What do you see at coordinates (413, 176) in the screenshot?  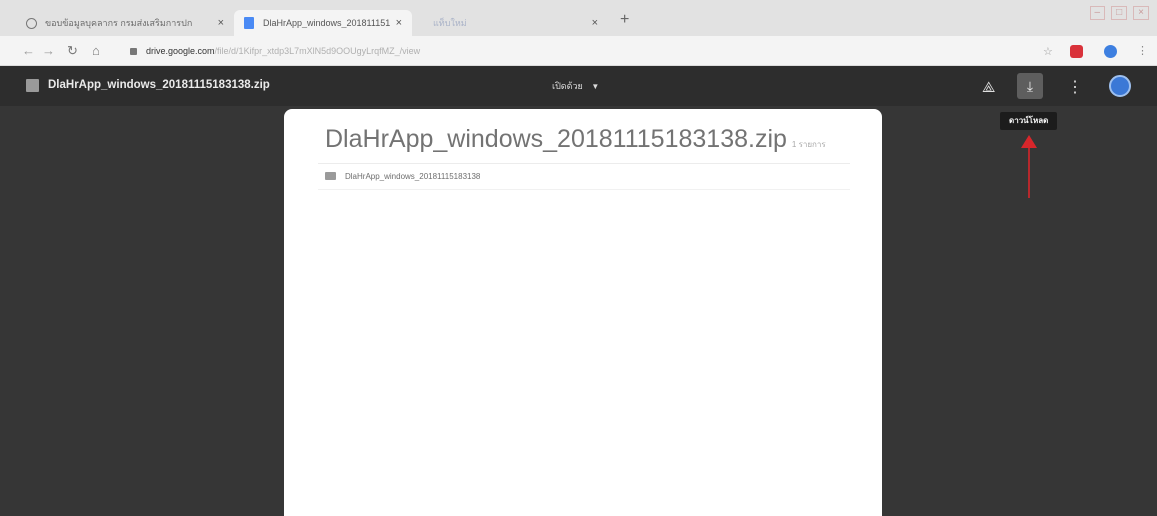 I see `folder-name: DlaHrApp_windows_20181115183138` at bounding box center [413, 176].